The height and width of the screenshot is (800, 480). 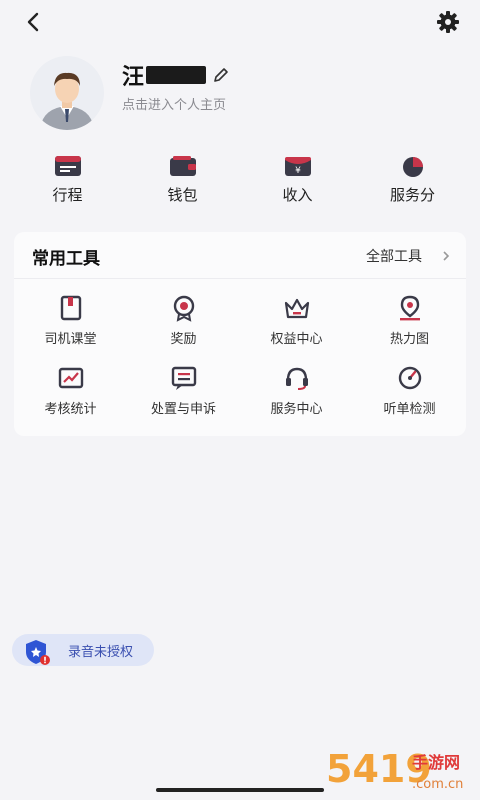 I want to click on back-arrow-icon, so click(x=34, y=22).